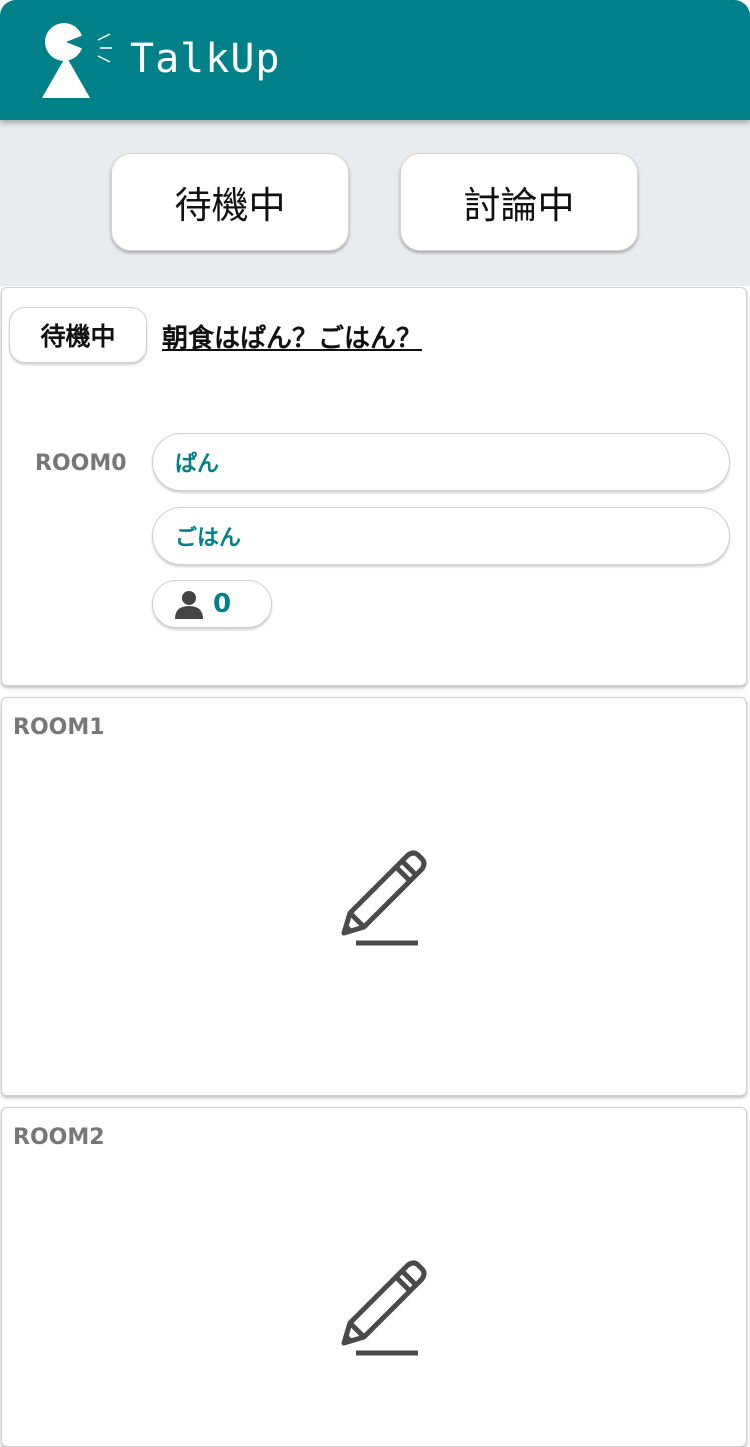 This screenshot has height=1447, width=750. What do you see at coordinates (441, 536) in the screenshot?
I see `option-button-2: ごはん` at bounding box center [441, 536].